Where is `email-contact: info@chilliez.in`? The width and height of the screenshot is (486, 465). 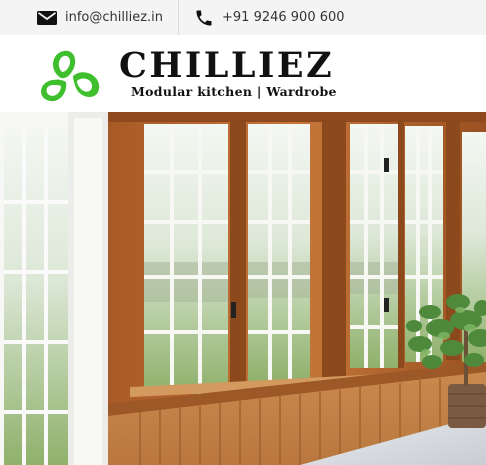
email-contact: info@chilliez.in is located at coordinates (100, 17).